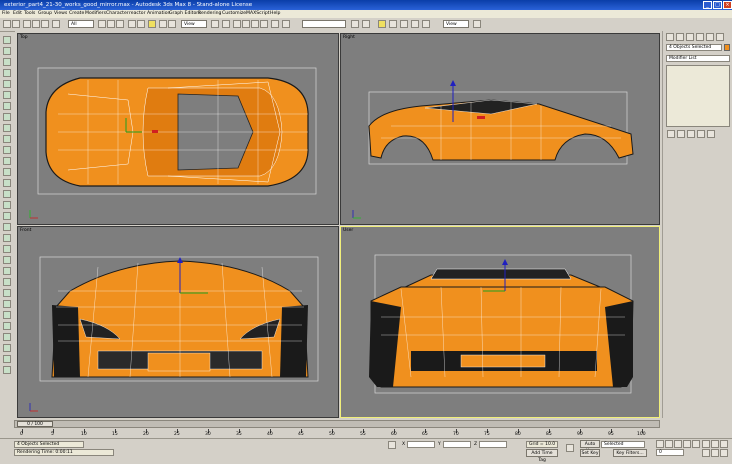 The image size is (732, 464). Describe the element at coordinates (29, 13) in the screenshot. I see `menu-tools: Tools` at that location.